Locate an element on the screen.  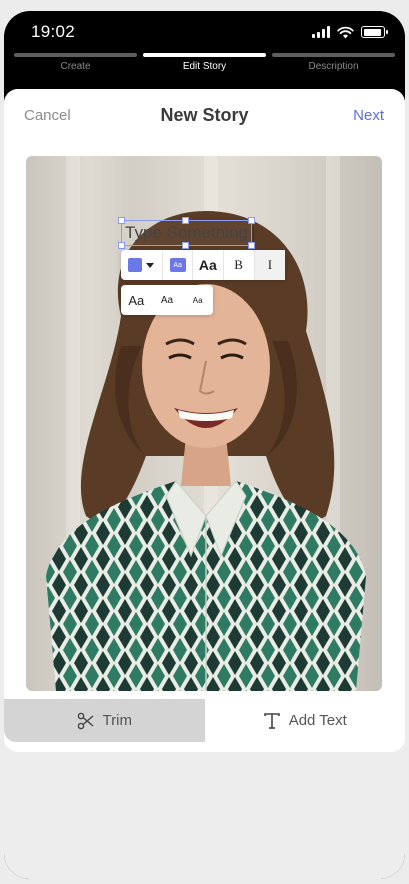
font-size-toolbar: Aa Aa Aa is located at coordinates (167, 300).